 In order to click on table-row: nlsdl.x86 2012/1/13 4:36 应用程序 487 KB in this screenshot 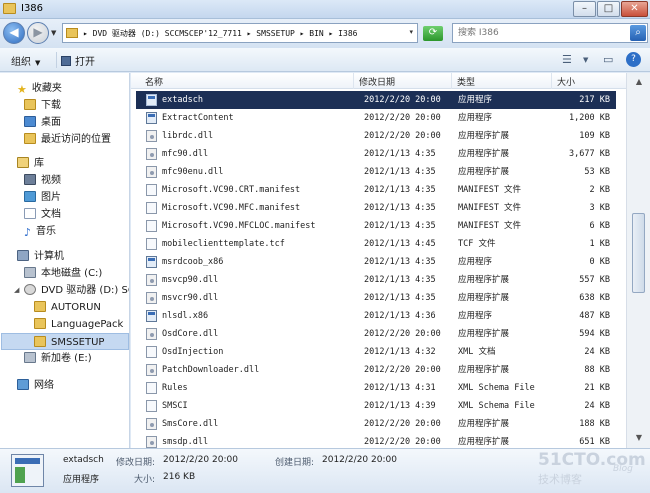, I will do `click(376, 316)`.